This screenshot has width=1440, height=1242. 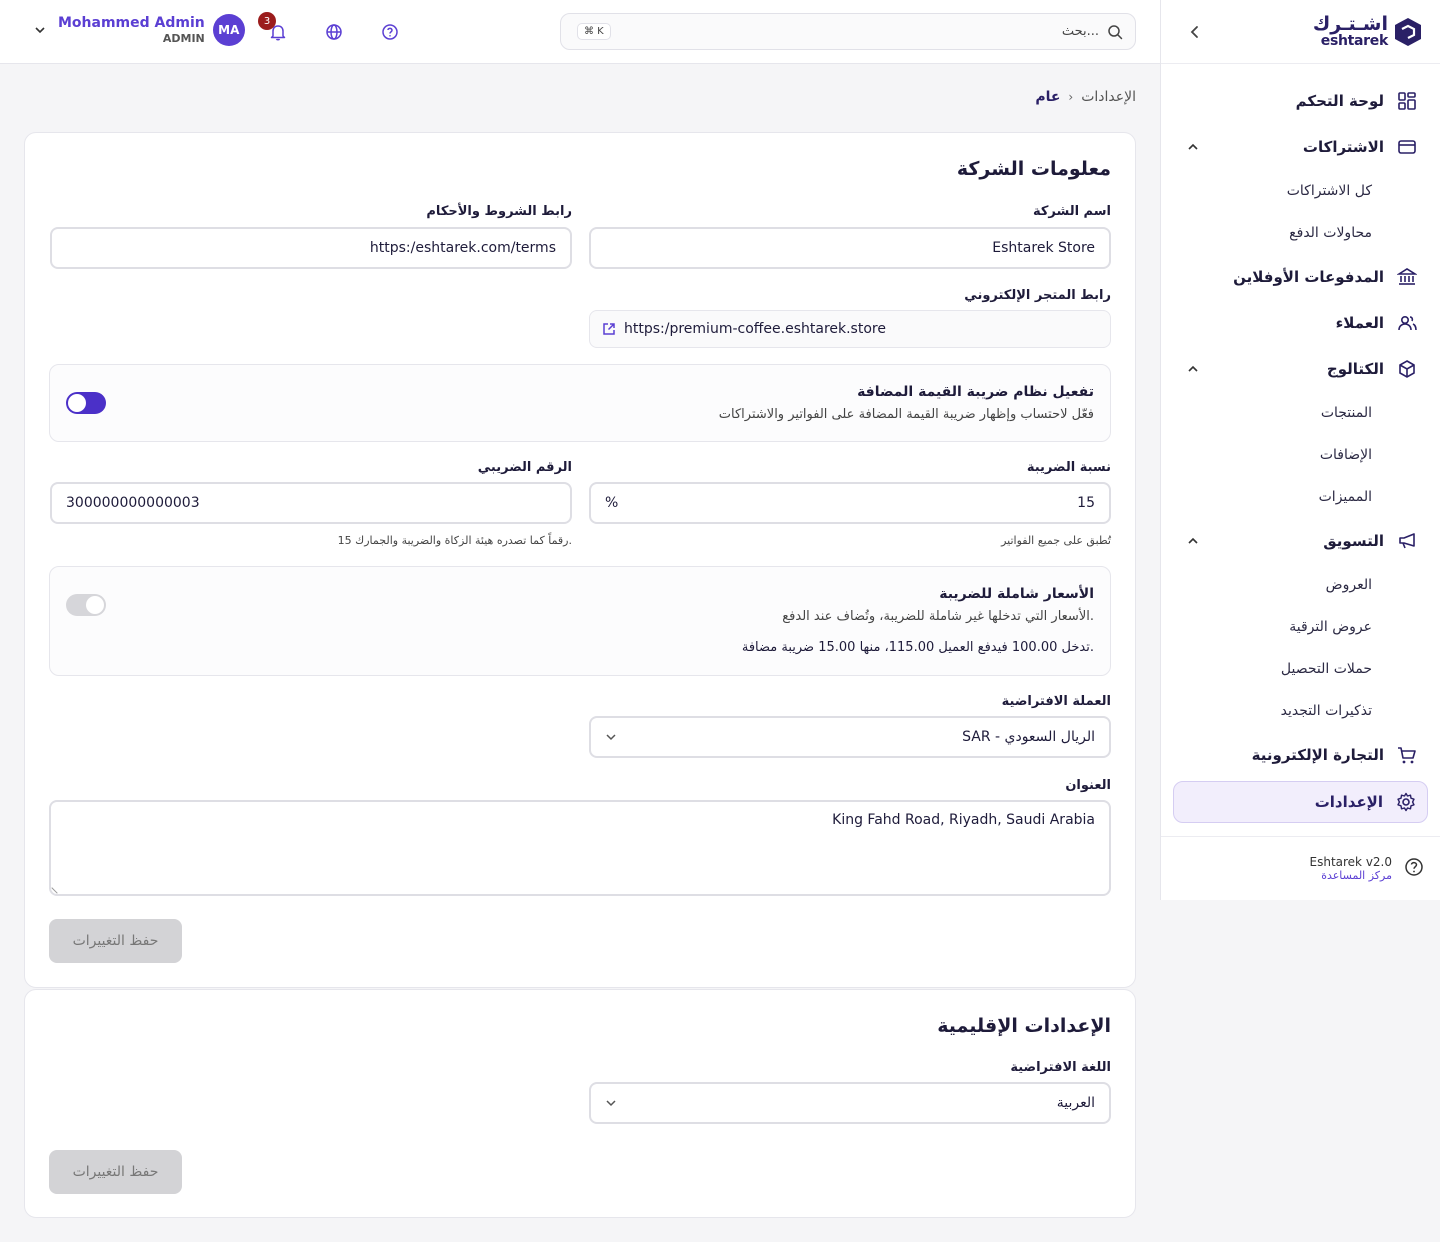 I want to click on bank-icon, so click(x=1407, y=277).